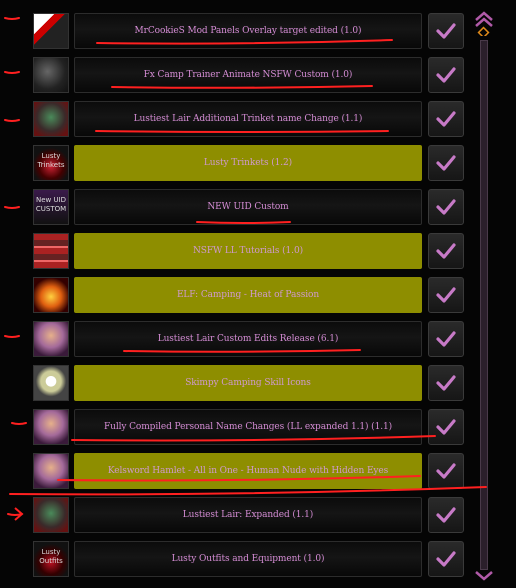 This screenshot has width=516, height=588. I want to click on mod-row: ELF: Camping - Heat of Passion, so click(235, 295).